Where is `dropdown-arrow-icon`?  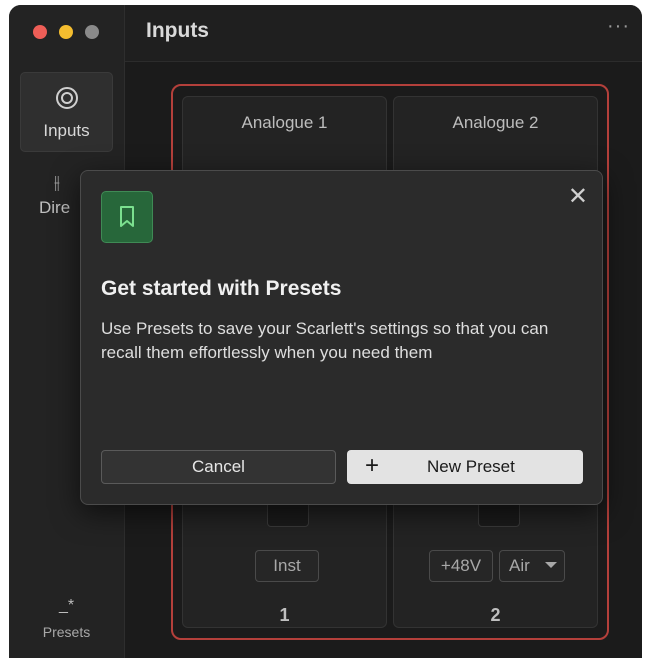 dropdown-arrow-icon is located at coordinates (551, 565).